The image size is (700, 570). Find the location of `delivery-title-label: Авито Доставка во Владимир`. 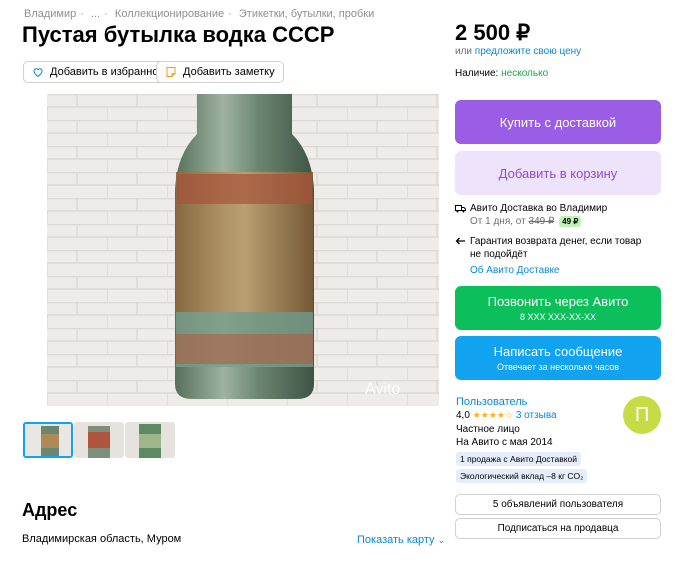

delivery-title-label: Авито Доставка во Владимир is located at coordinates (539, 208).